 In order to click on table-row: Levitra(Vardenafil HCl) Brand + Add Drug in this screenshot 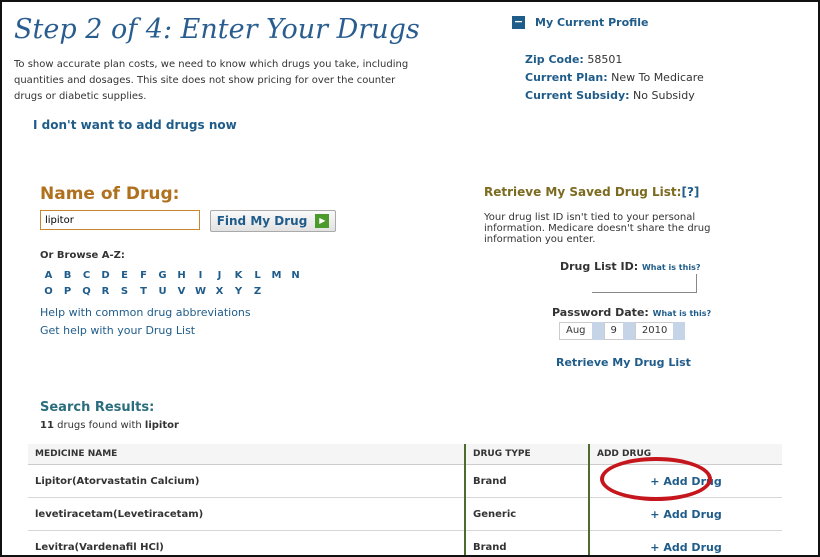, I will do `click(405, 542)`.